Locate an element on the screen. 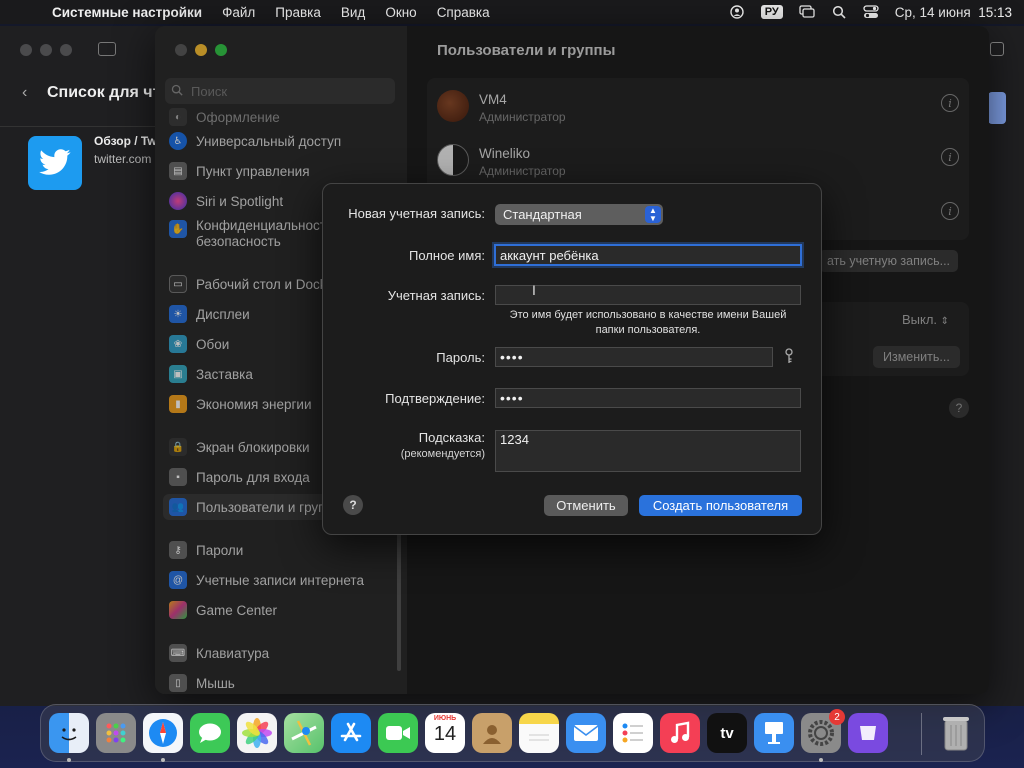 The image size is (1024, 768). app-store-icon is located at coordinates (351, 733).